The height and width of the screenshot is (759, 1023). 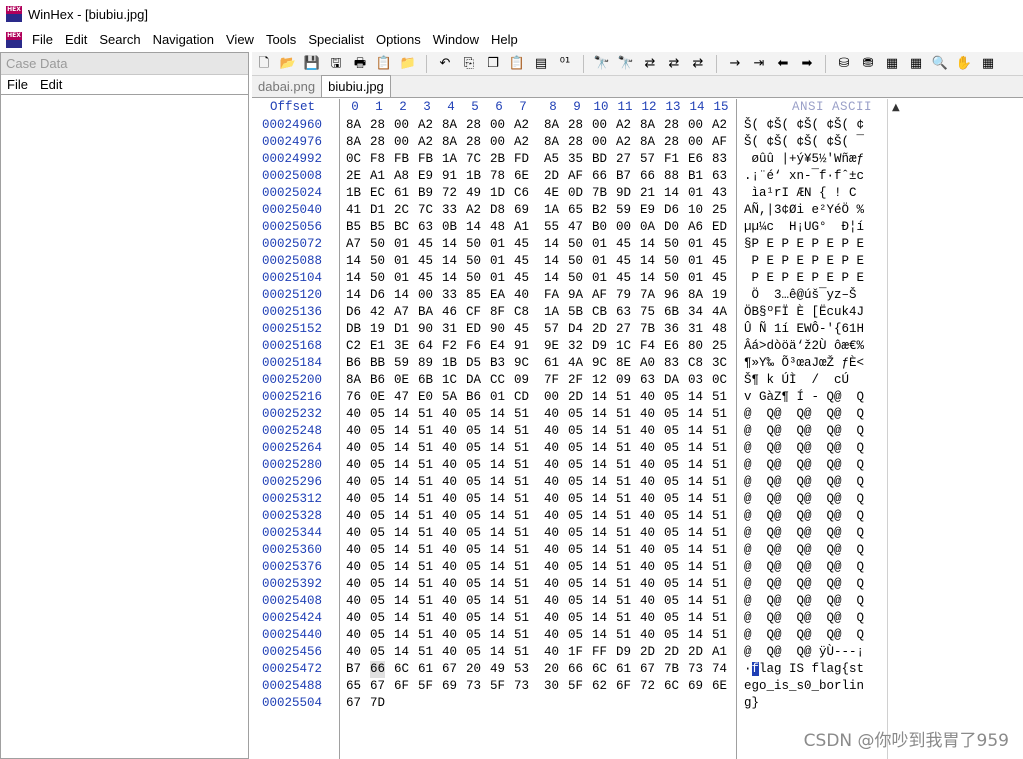 I want to click on hex-byte: 8F, so click(x=497, y=312).